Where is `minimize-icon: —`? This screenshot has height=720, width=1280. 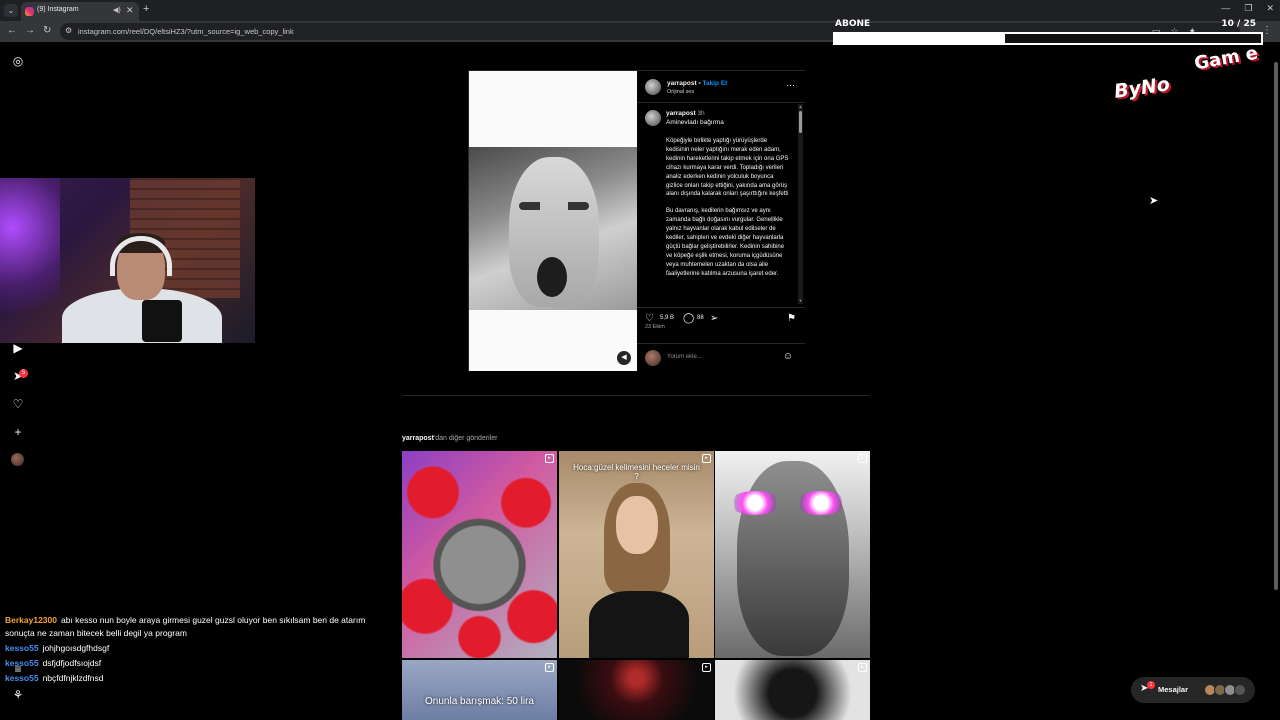 minimize-icon: — is located at coordinates (1225, 8).